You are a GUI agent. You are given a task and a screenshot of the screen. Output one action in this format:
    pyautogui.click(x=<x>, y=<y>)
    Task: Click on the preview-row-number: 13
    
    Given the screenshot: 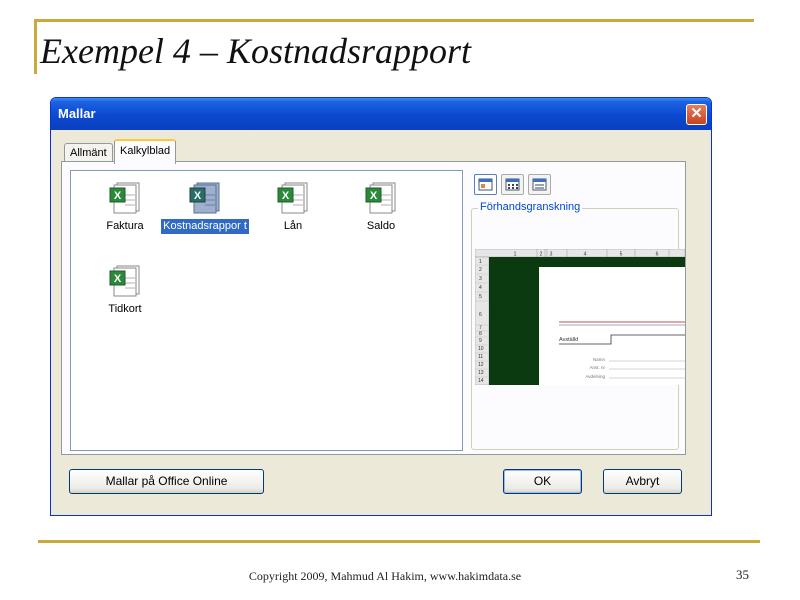 What is the action you would take?
    pyautogui.click(x=481, y=373)
    